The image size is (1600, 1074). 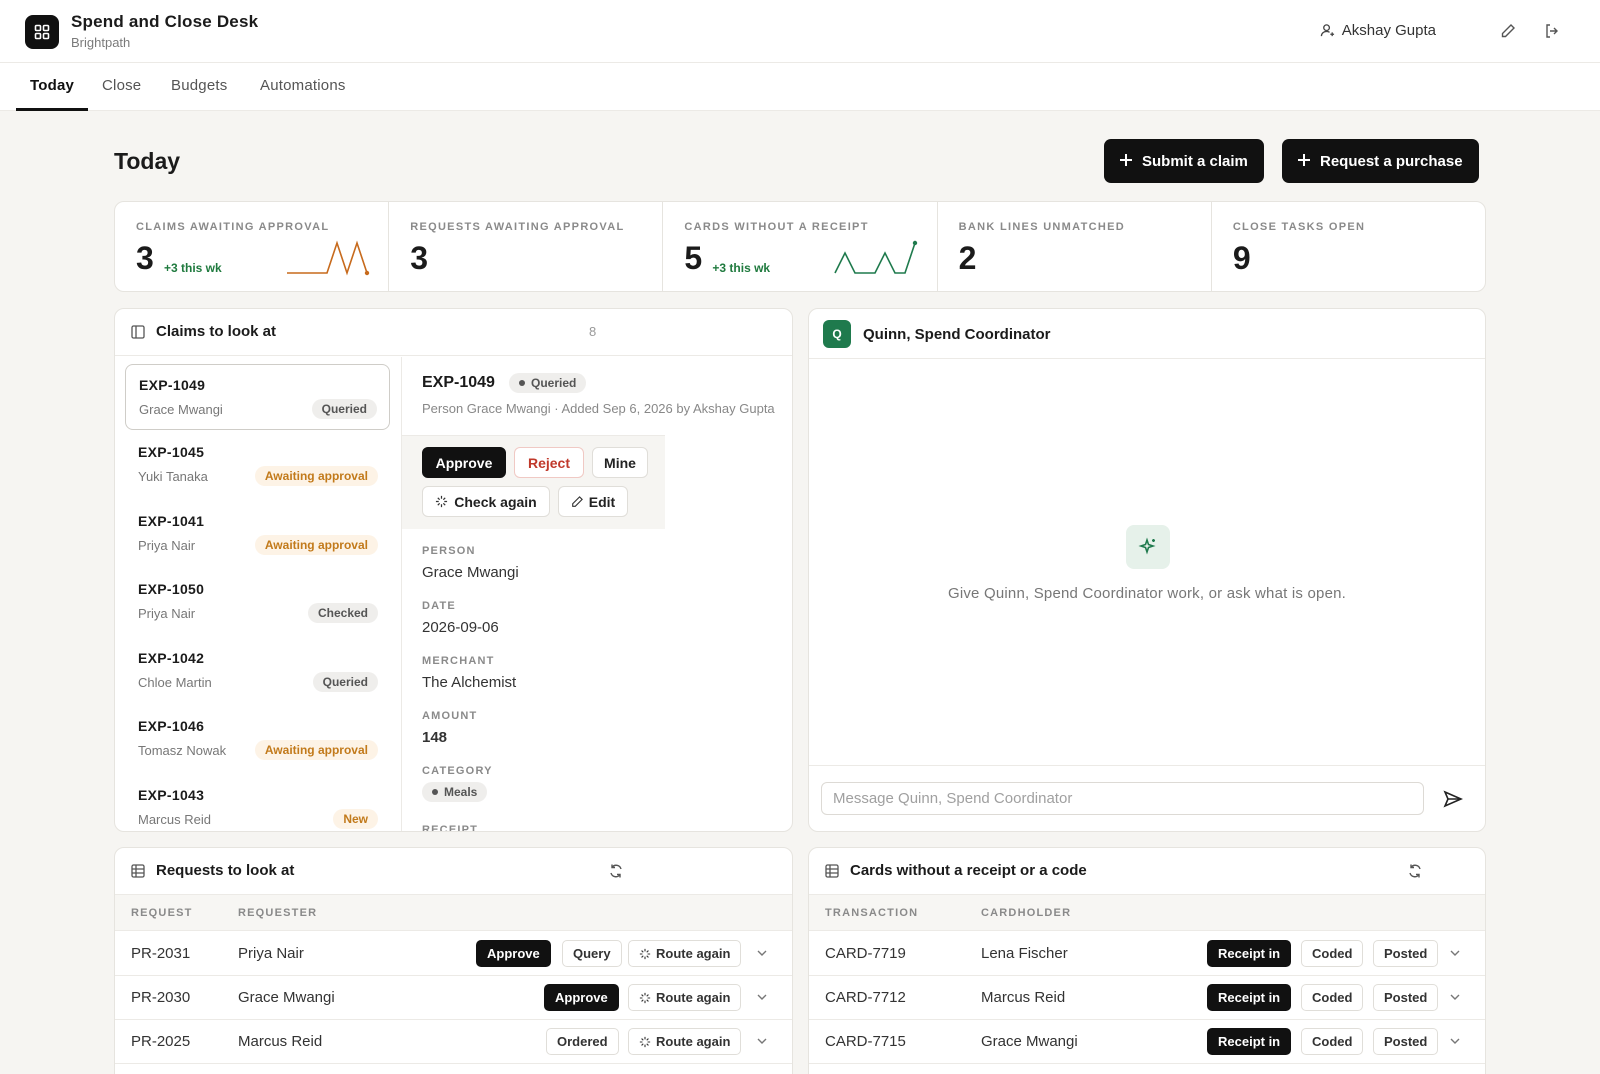 I want to click on kpi-claims-awaiting: CLAIMS AWAITING APPROVAL 3 +3 this wk, so click(x=252, y=246).